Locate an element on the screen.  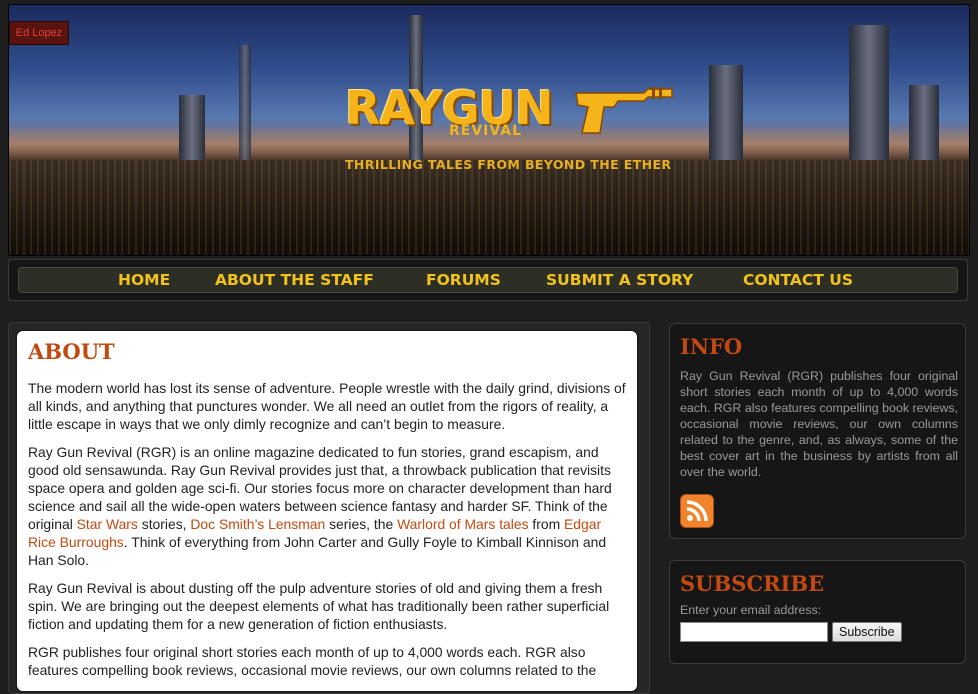
text-segment: stories, is located at coordinates (164, 524).